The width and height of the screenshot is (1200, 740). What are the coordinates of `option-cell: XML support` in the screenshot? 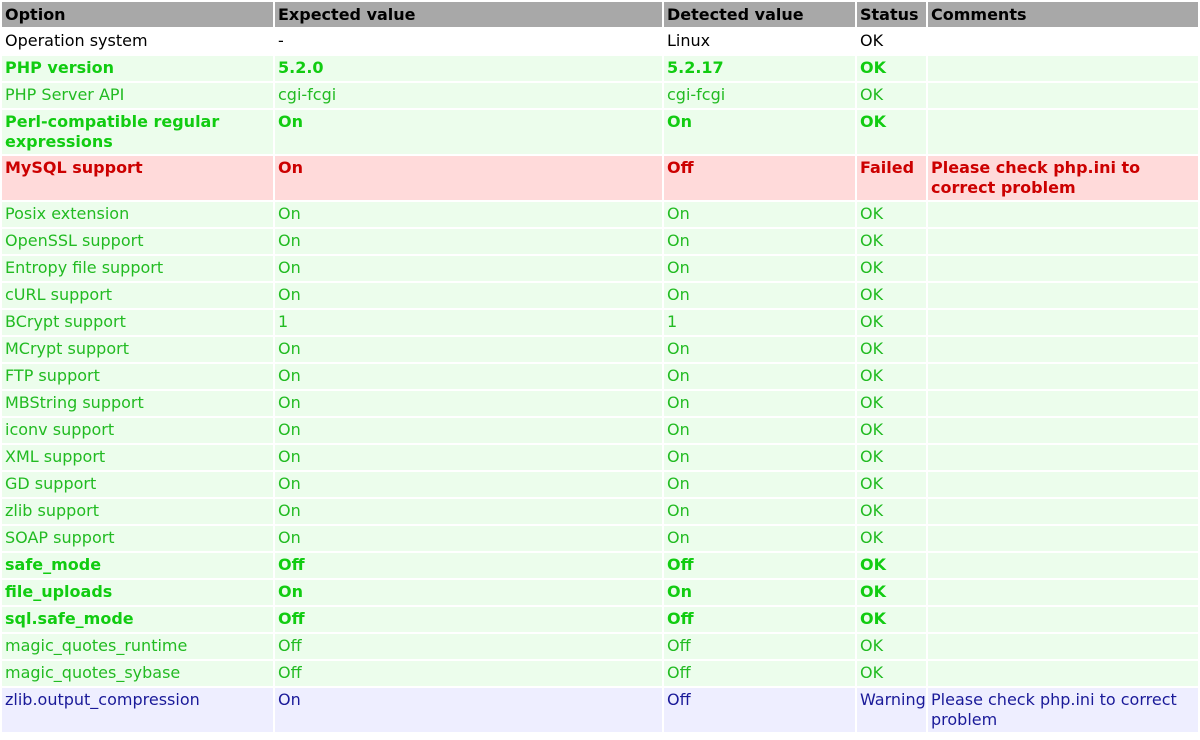 It's located at (137, 457).